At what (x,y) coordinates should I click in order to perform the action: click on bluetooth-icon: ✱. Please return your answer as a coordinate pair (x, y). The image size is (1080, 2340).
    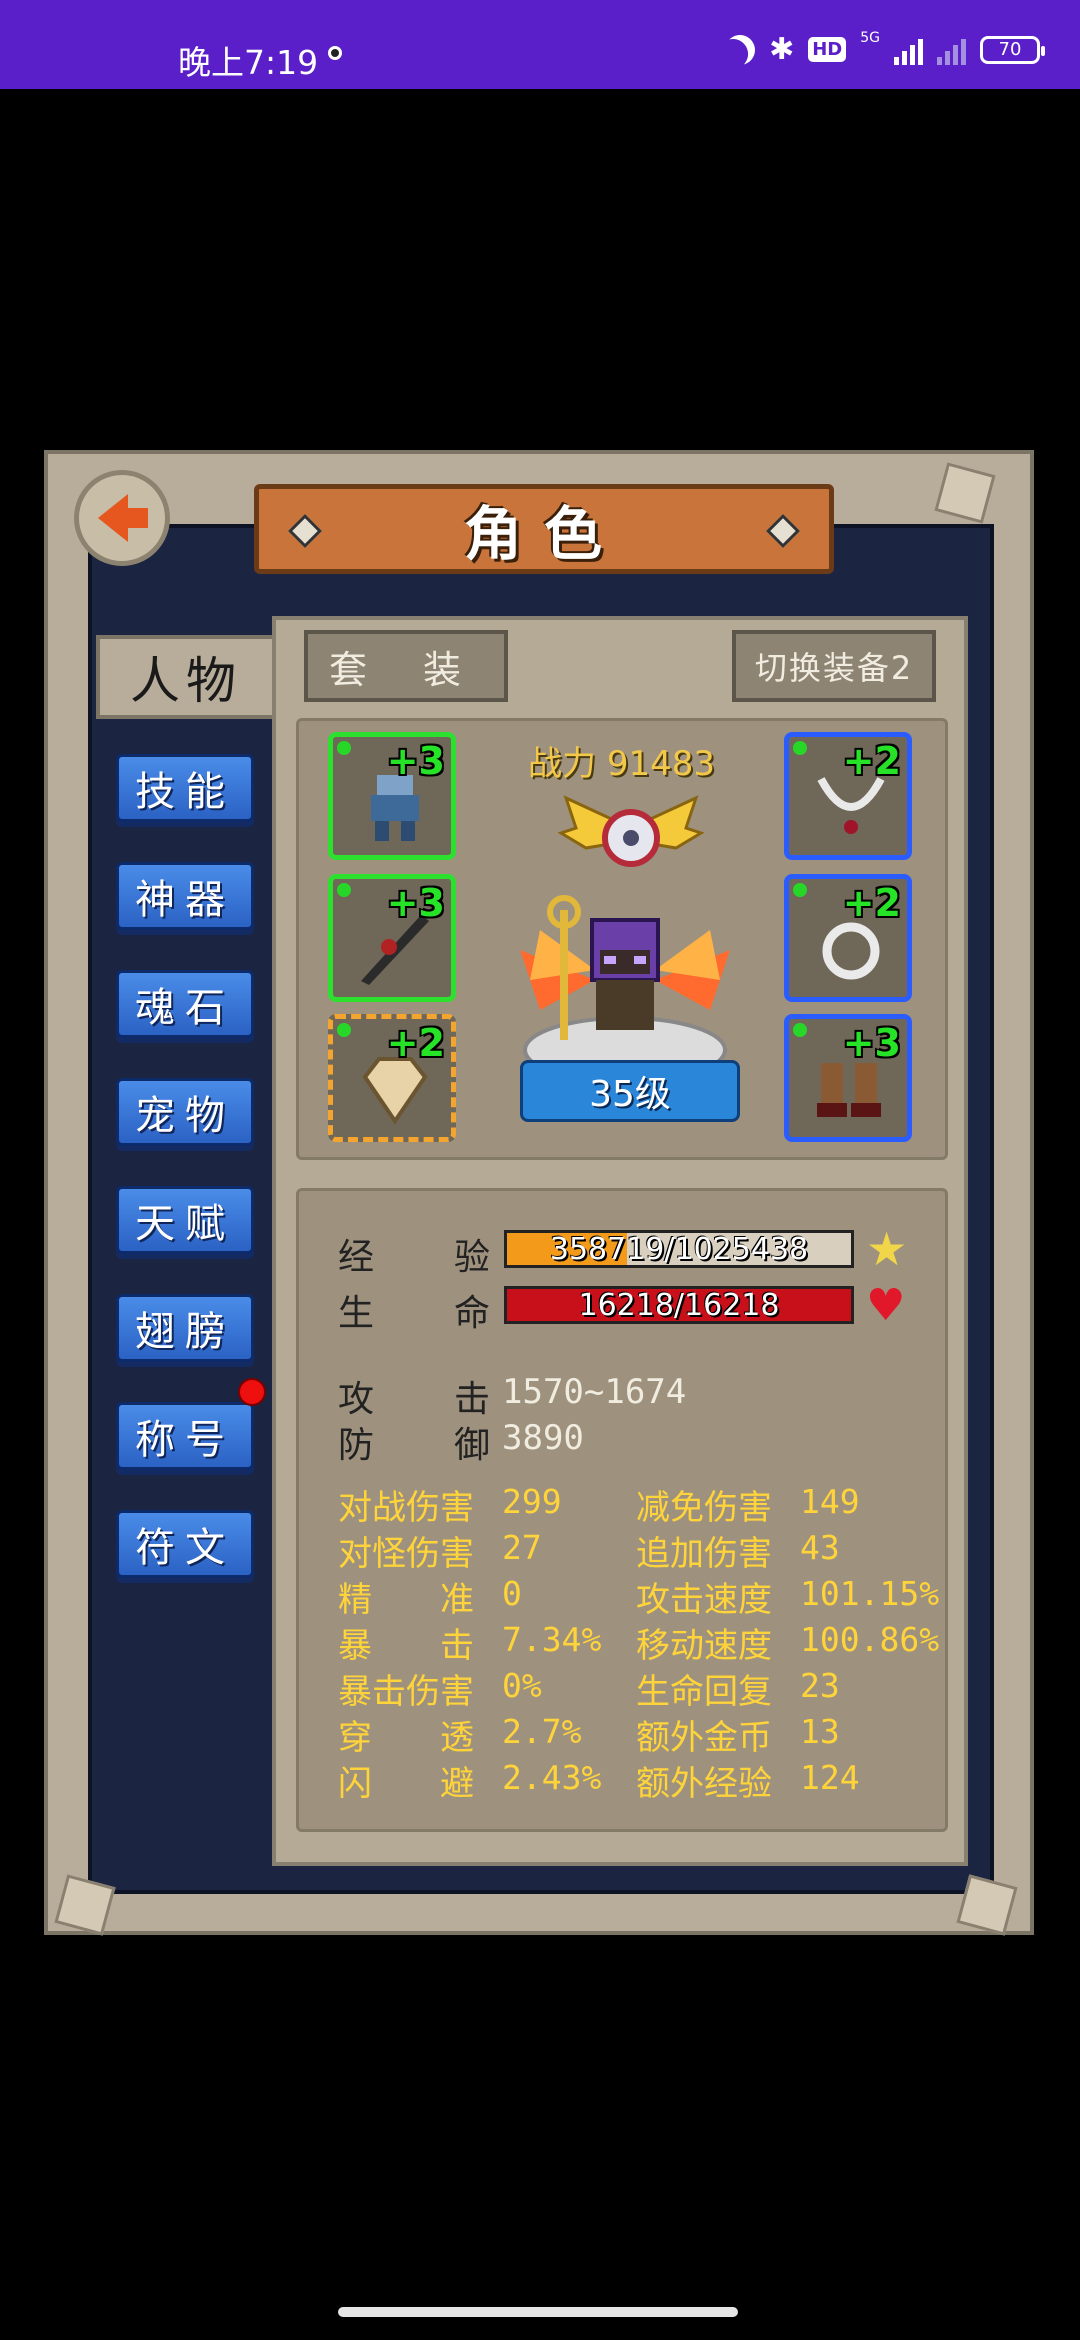
    Looking at the image, I should click on (782, 49).